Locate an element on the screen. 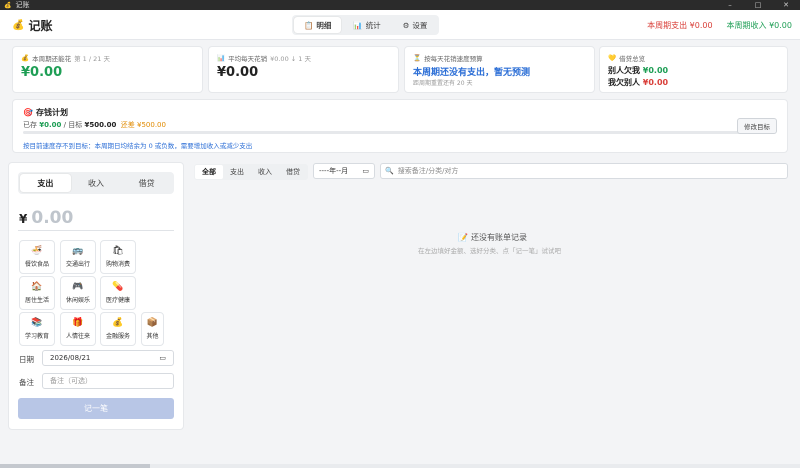  forecast-card: ⏳ 按每天花销速度预算 本周期还没有支出，暂无预测 距周期重置还有 20 天 is located at coordinates (499, 69).